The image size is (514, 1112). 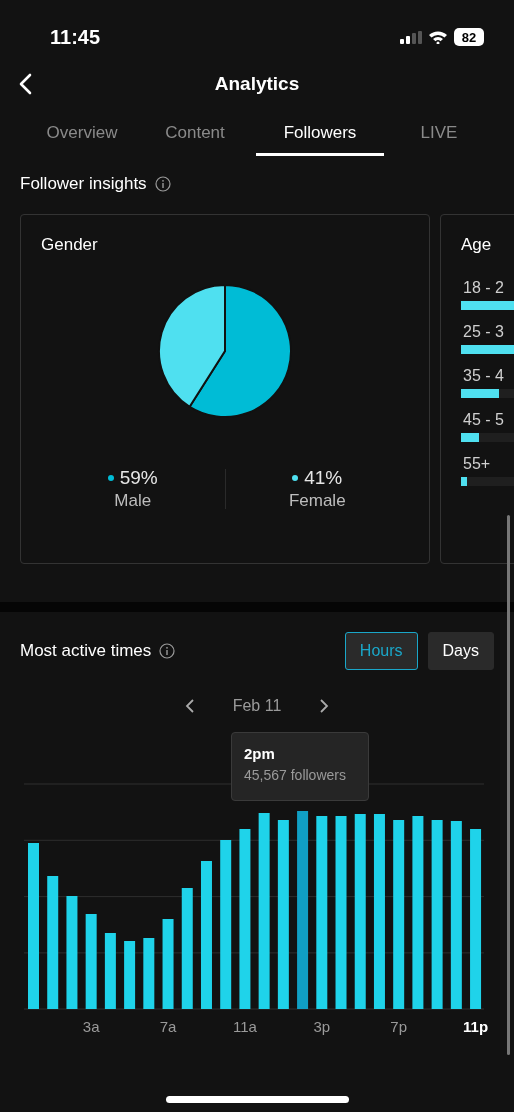 What do you see at coordinates (476, 245) in the screenshot?
I see `card-title: Age` at bounding box center [476, 245].